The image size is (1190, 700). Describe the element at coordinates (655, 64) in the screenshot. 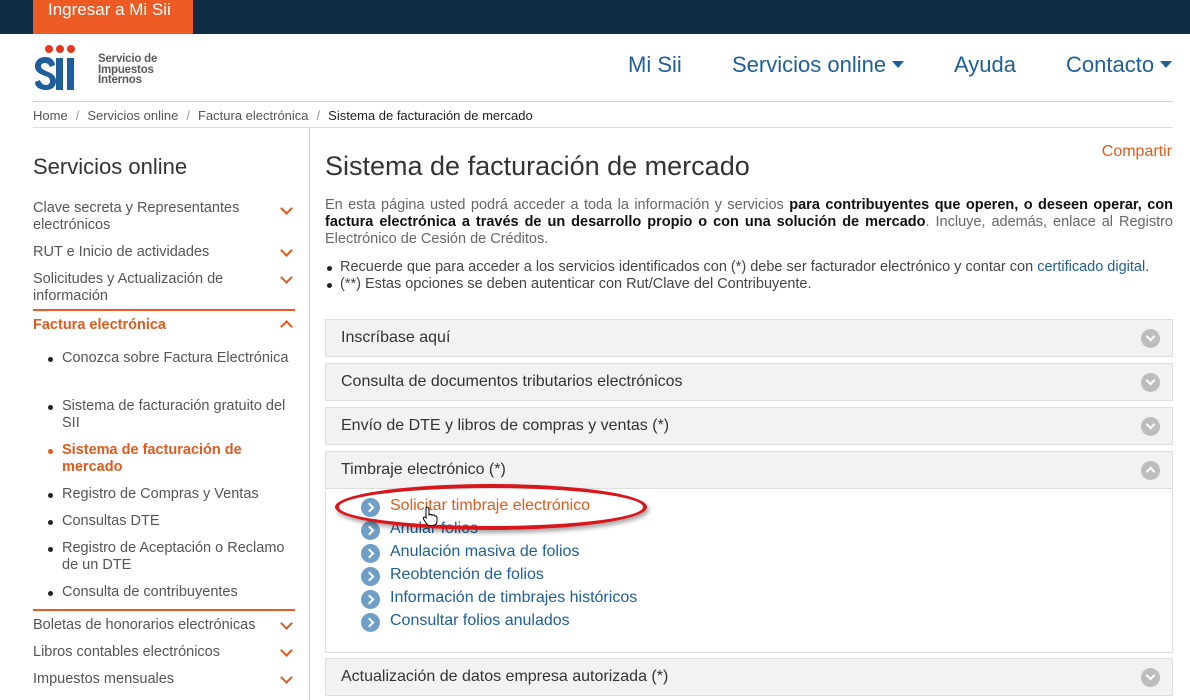

I see `nav-label: Mi Sii` at that location.